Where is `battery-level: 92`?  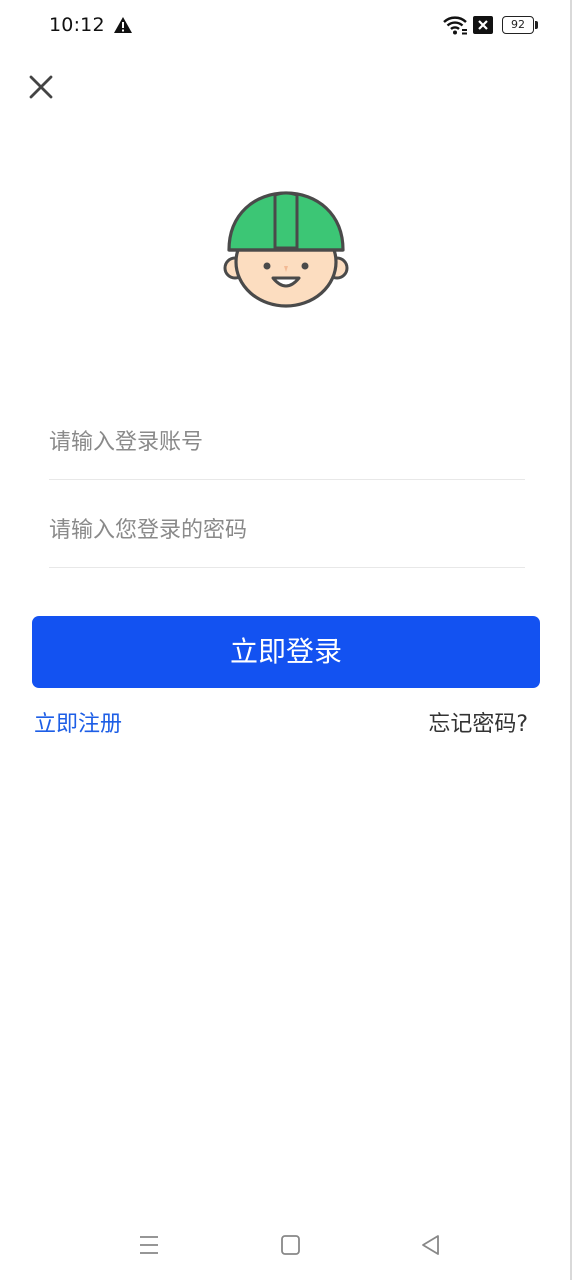 battery-level: 92 is located at coordinates (518, 25).